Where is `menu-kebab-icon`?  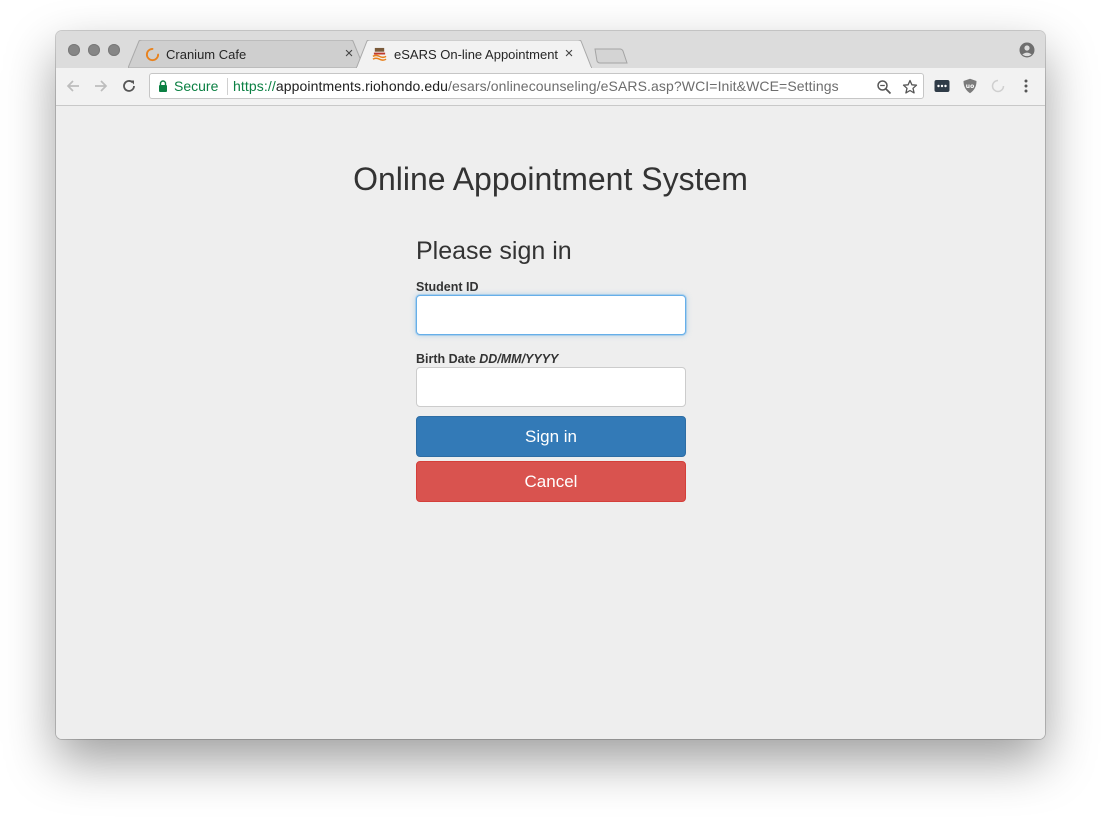
menu-kebab-icon is located at coordinates (1026, 86).